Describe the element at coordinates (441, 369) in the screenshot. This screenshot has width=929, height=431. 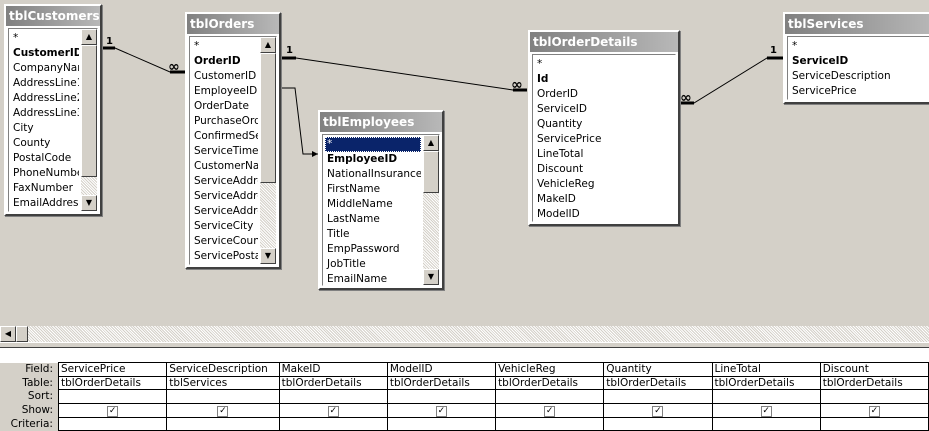
I see `grid-cell-field: ModelID` at that location.